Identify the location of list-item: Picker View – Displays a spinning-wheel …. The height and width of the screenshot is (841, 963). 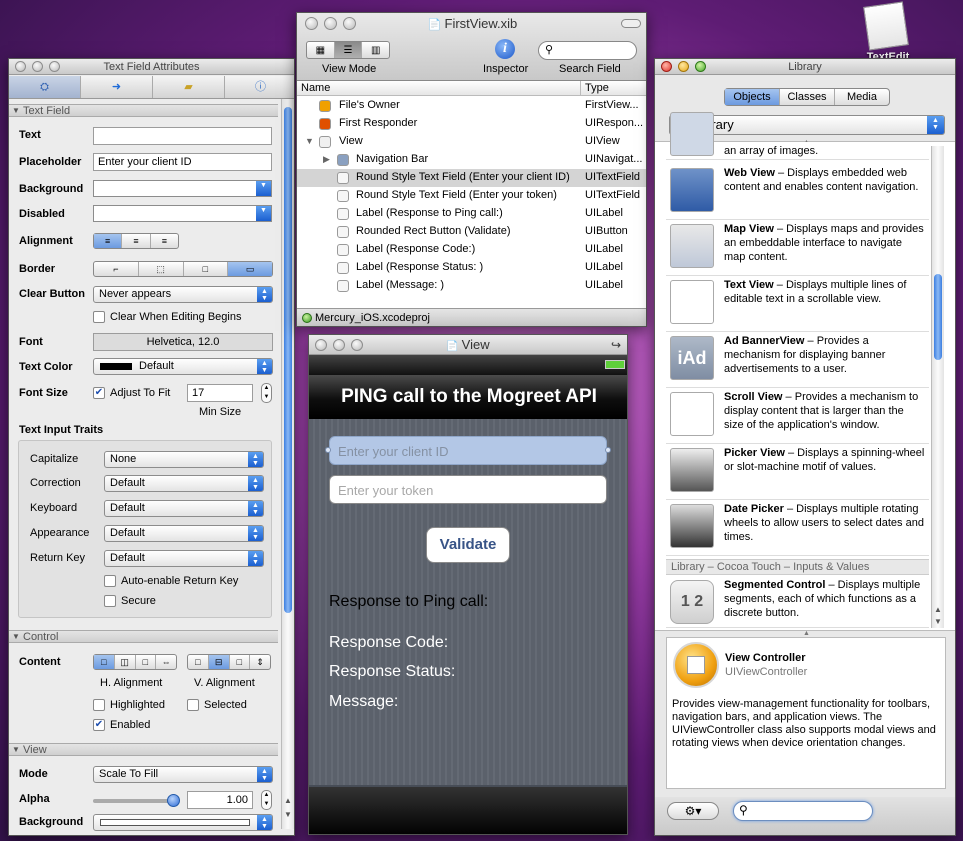
(797, 472).